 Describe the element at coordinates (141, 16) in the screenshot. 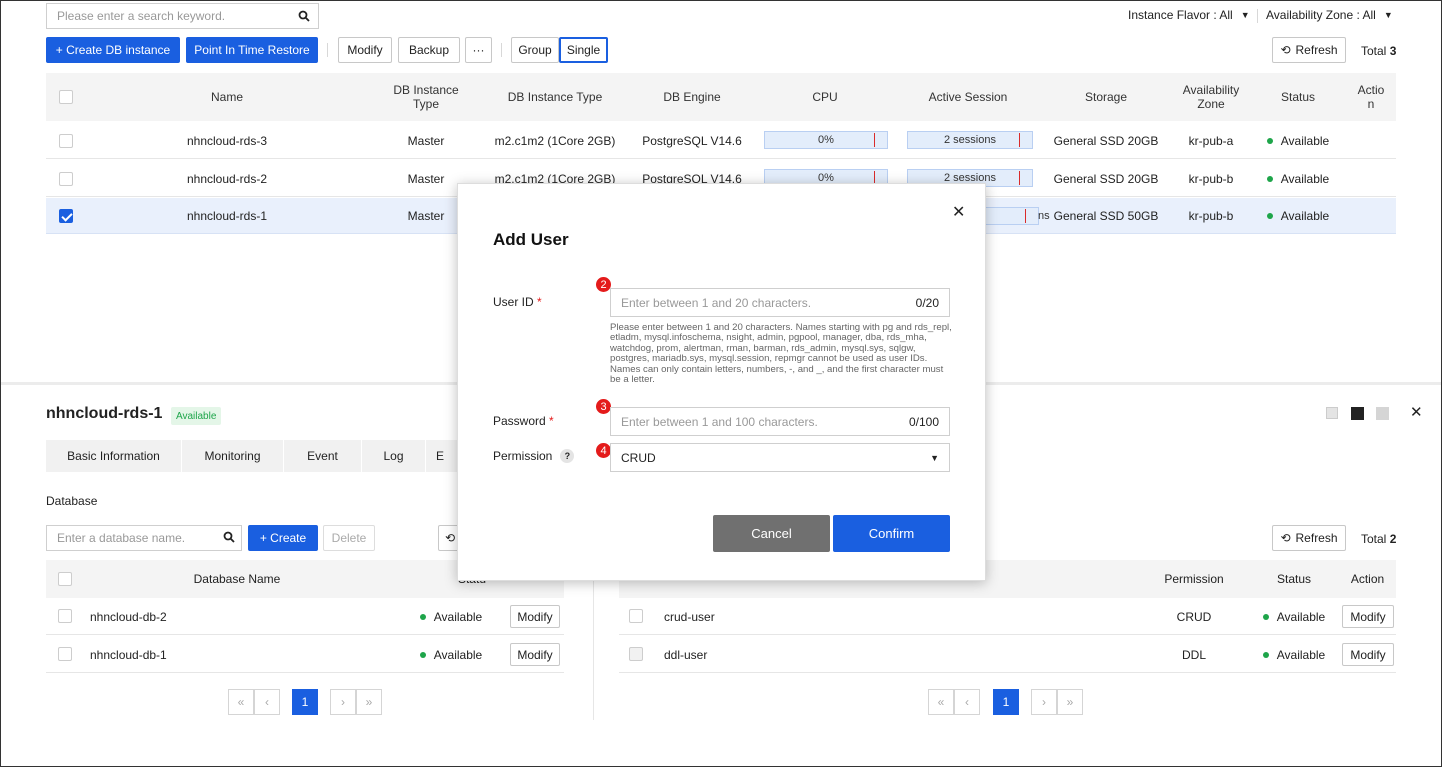

I see `instance-search-placeholder: Please enter a search keyword.` at that location.